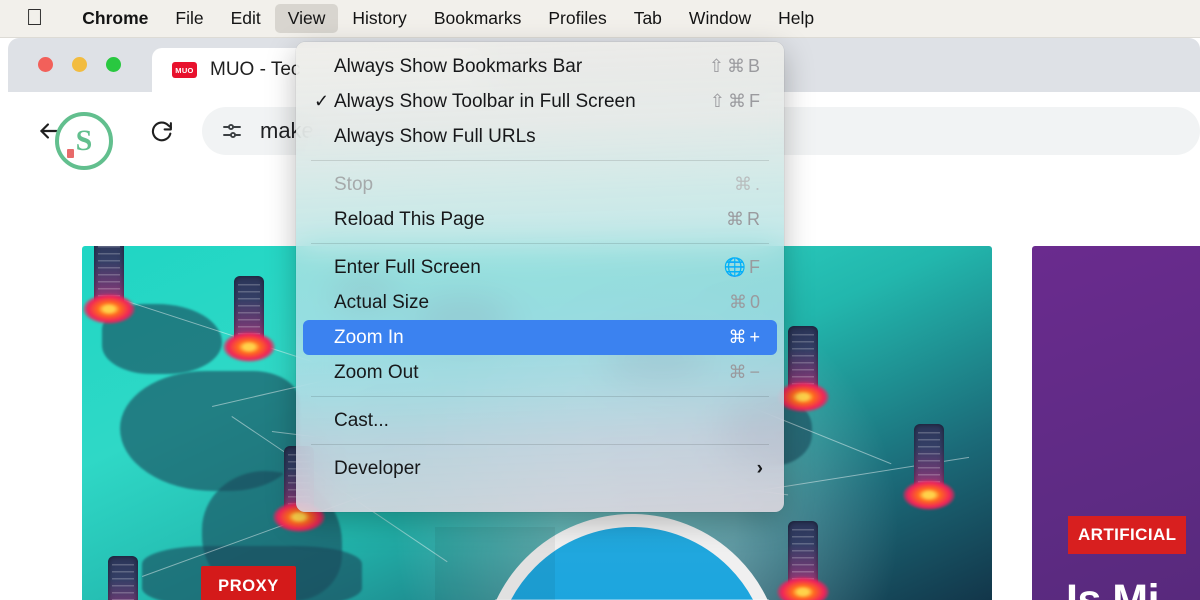  I want to click on tab-title: MUO - Tec, so click(255, 69).